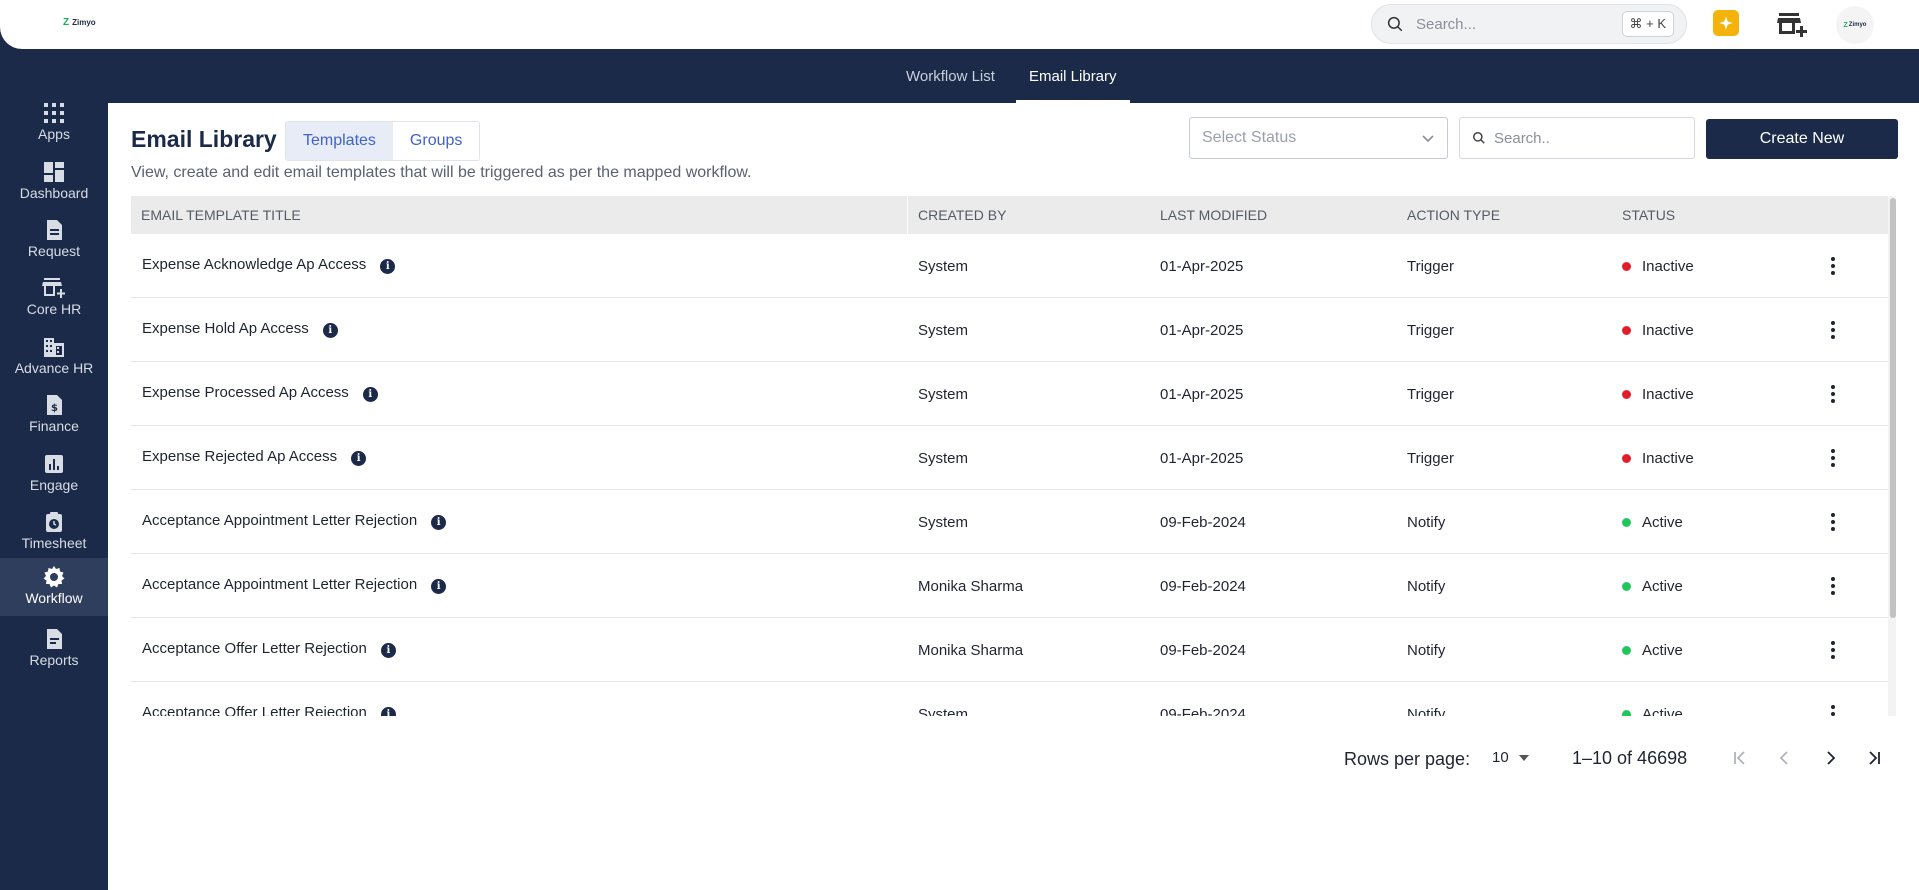  Describe the element at coordinates (339, 141) in the screenshot. I see `tab-templates: Templates` at that location.